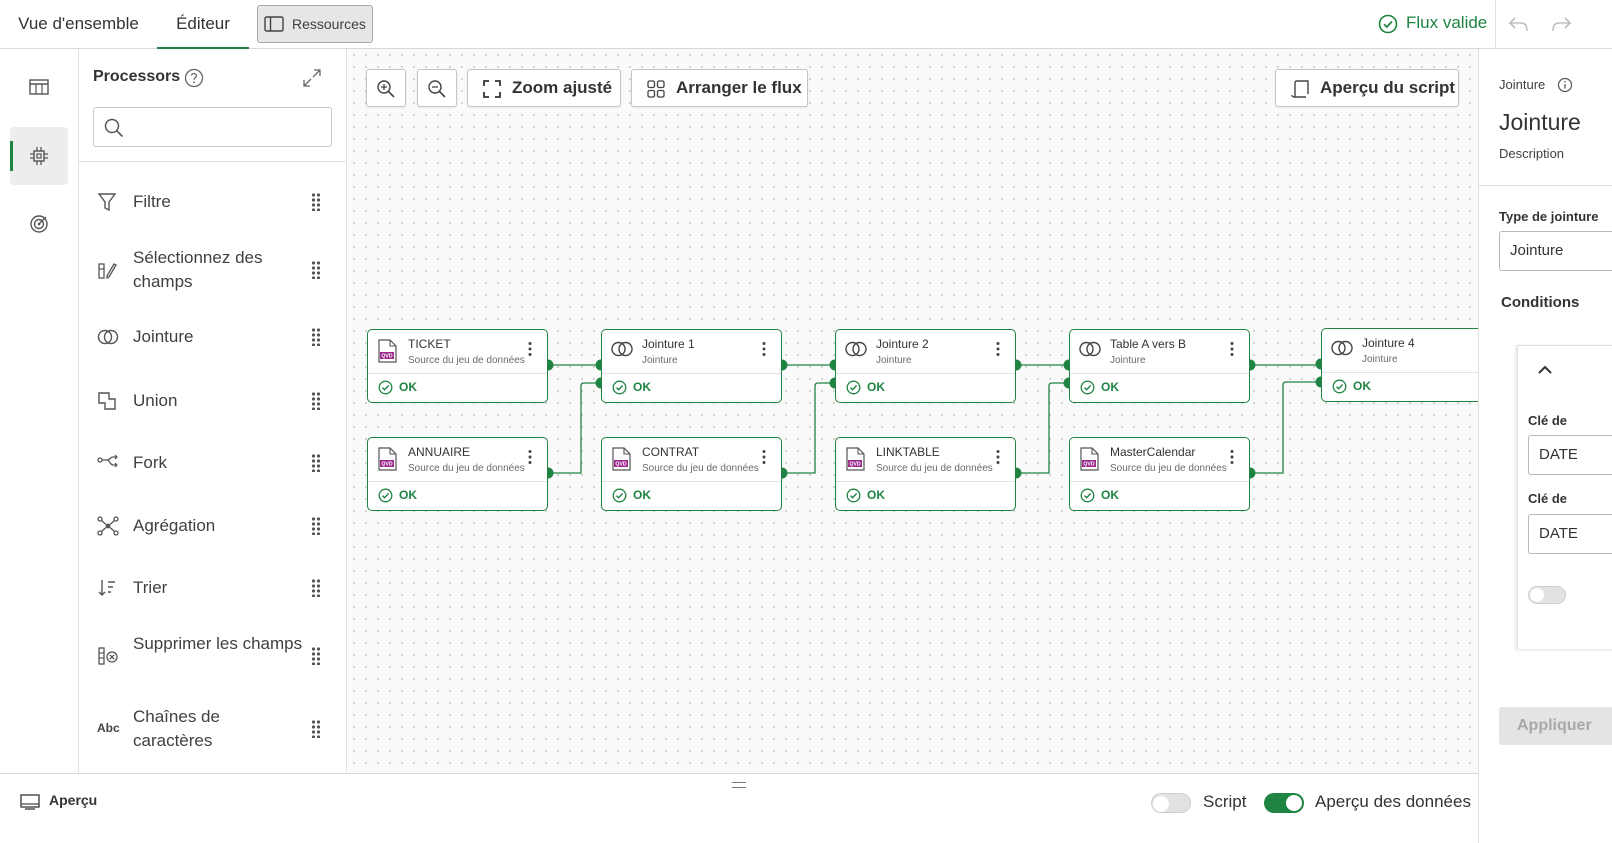 The image size is (1612, 843). I want to click on help-icon, so click(194, 78).